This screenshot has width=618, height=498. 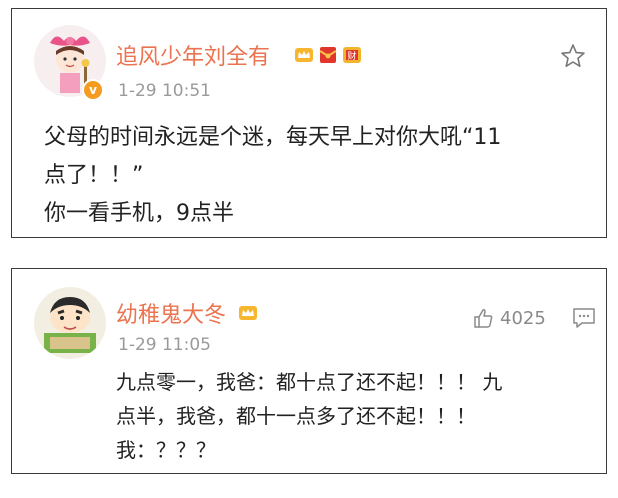 I want to click on svg-text: 财, so click(x=351, y=56).